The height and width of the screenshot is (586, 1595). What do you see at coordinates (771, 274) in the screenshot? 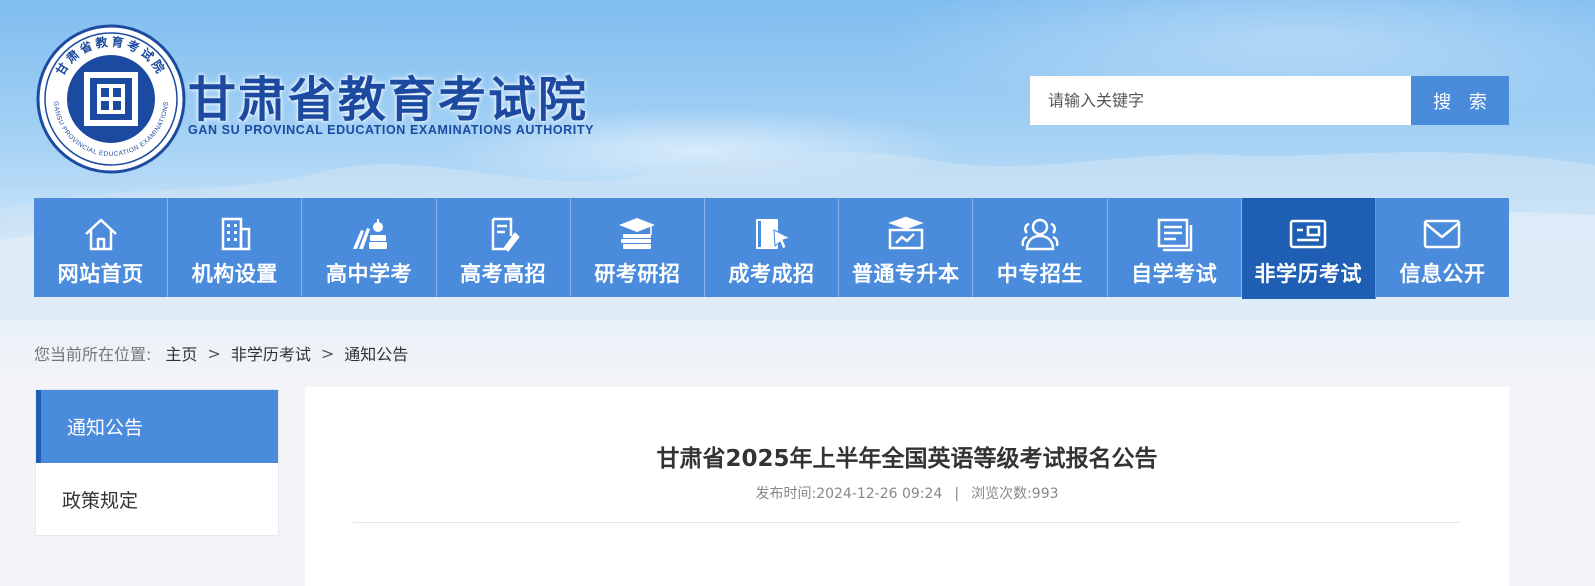
I see `nav-label: 成考成招` at bounding box center [771, 274].